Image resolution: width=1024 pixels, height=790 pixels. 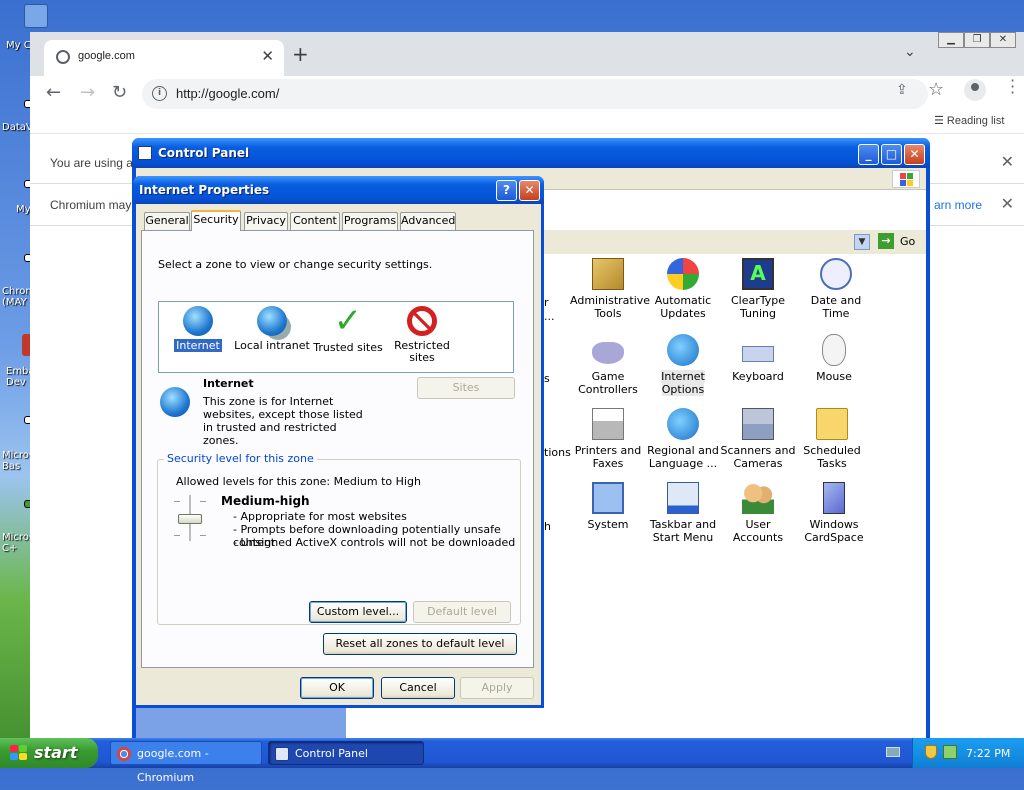 I want to click on sites-button: Sites, so click(x=466, y=388).